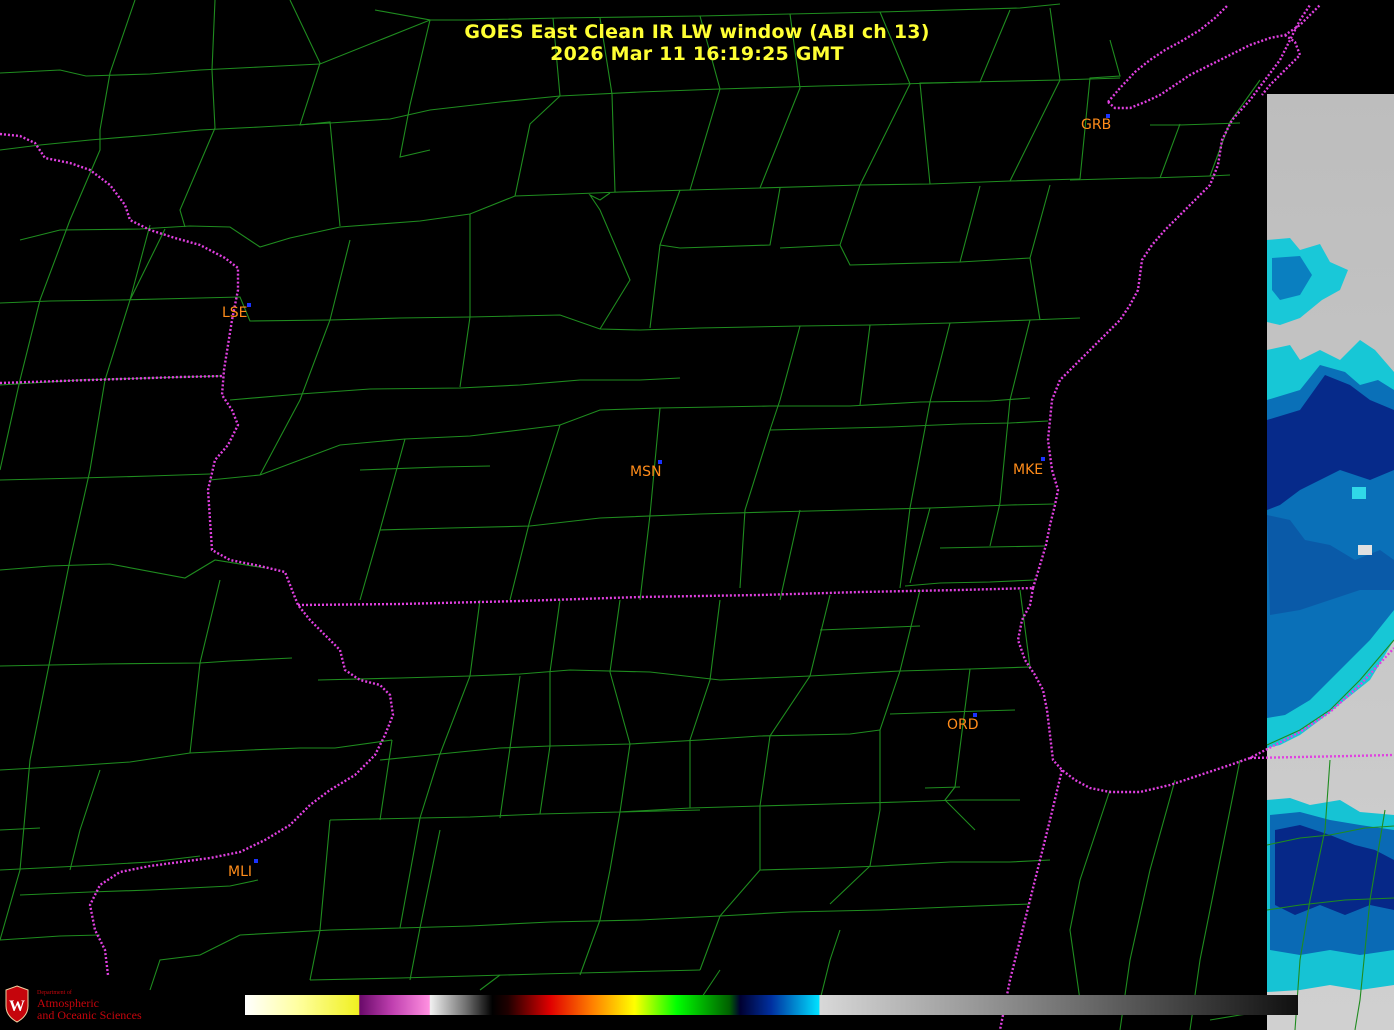 The width and height of the screenshot is (1394, 1030). Describe the element at coordinates (1043, 459) in the screenshot. I see `city-marker-mke` at that location.